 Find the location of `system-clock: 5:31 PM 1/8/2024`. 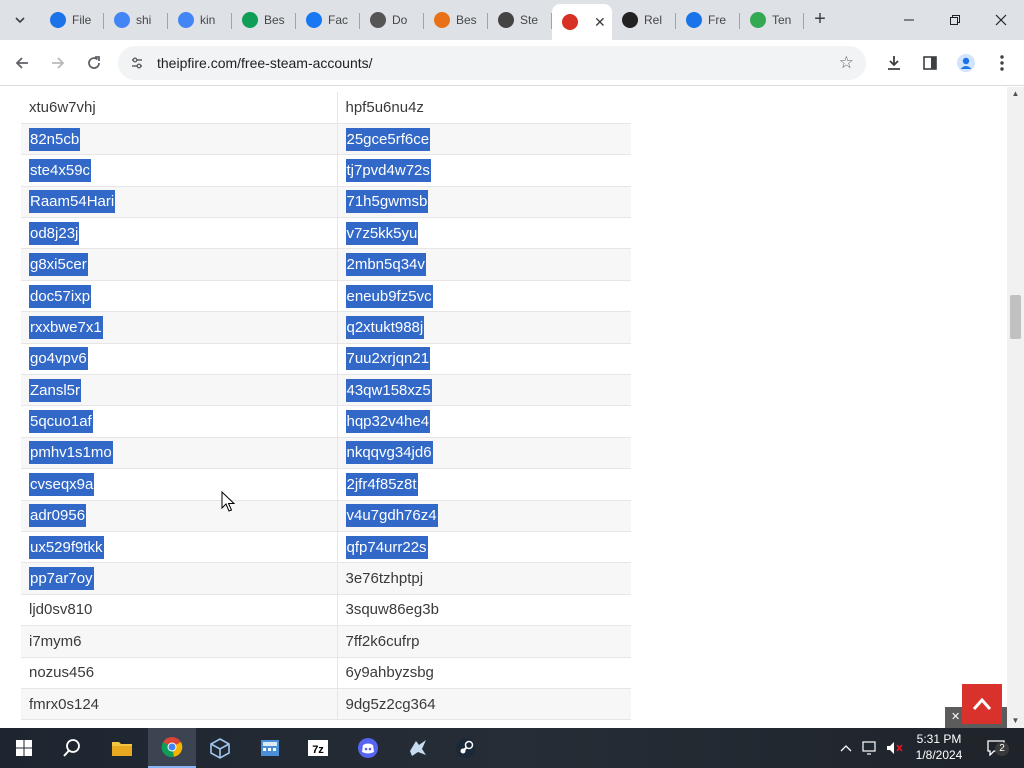

system-clock: 5:31 PM 1/8/2024 is located at coordinates (939, 747).